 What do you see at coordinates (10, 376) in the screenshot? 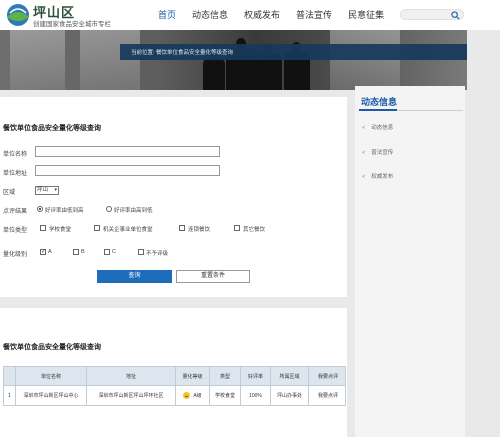
I see `table-header-cell` at bounding box center [10, 376].